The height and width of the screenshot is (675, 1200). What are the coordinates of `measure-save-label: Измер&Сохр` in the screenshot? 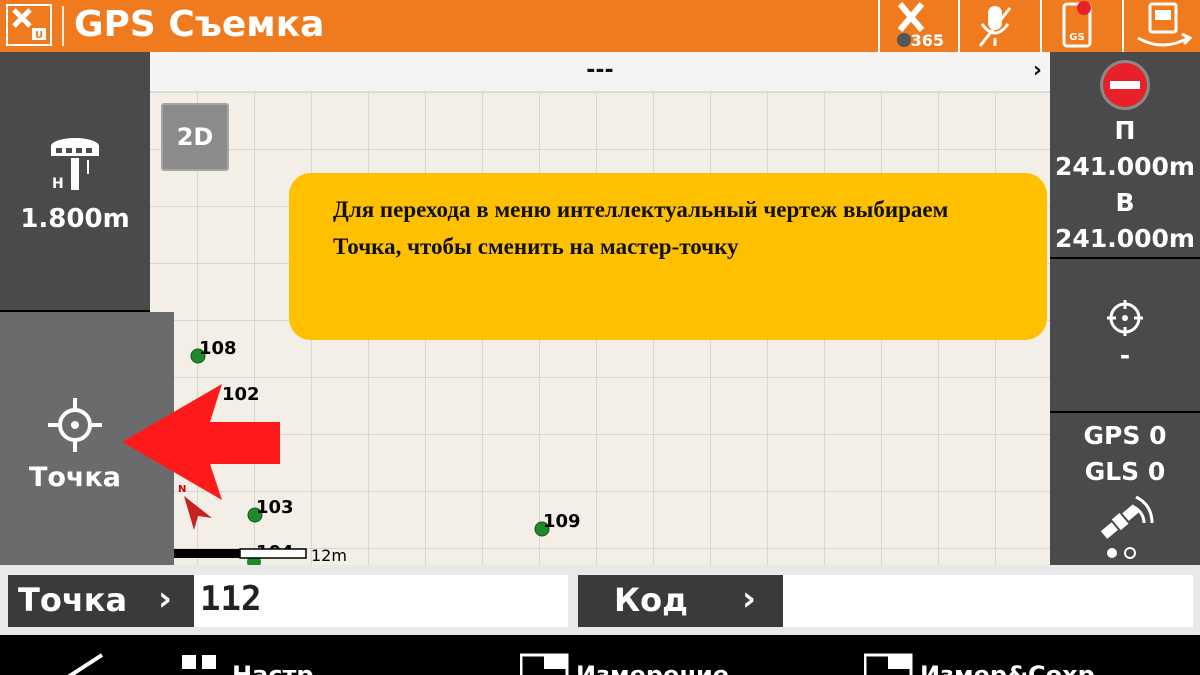 It's located at (1007, 668).